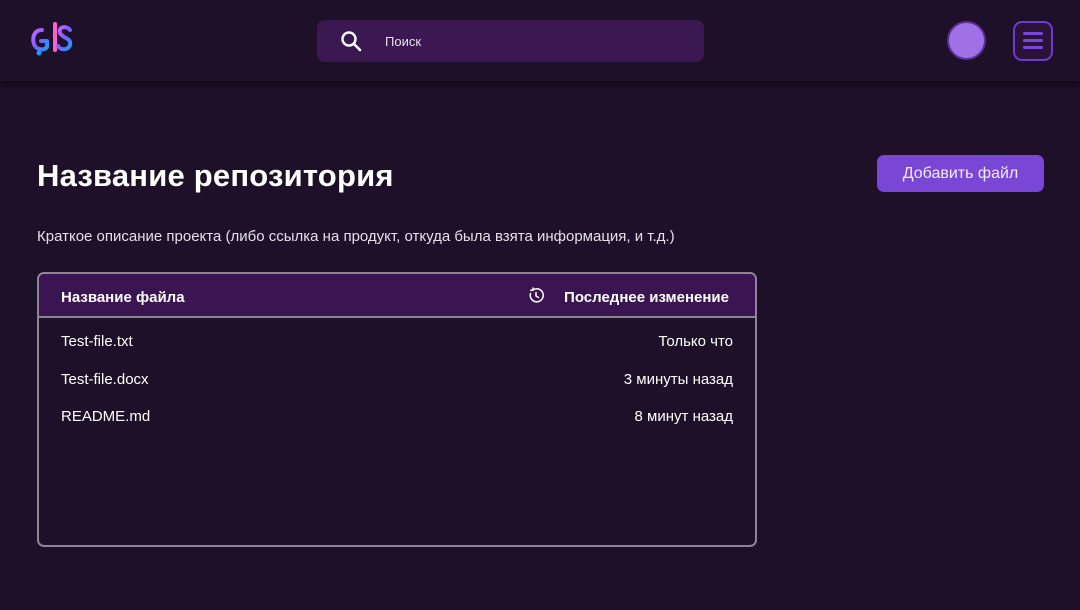 The height and width of the screenshot is (610, 1080). I want to click on logo-icon, so click(52, 40).